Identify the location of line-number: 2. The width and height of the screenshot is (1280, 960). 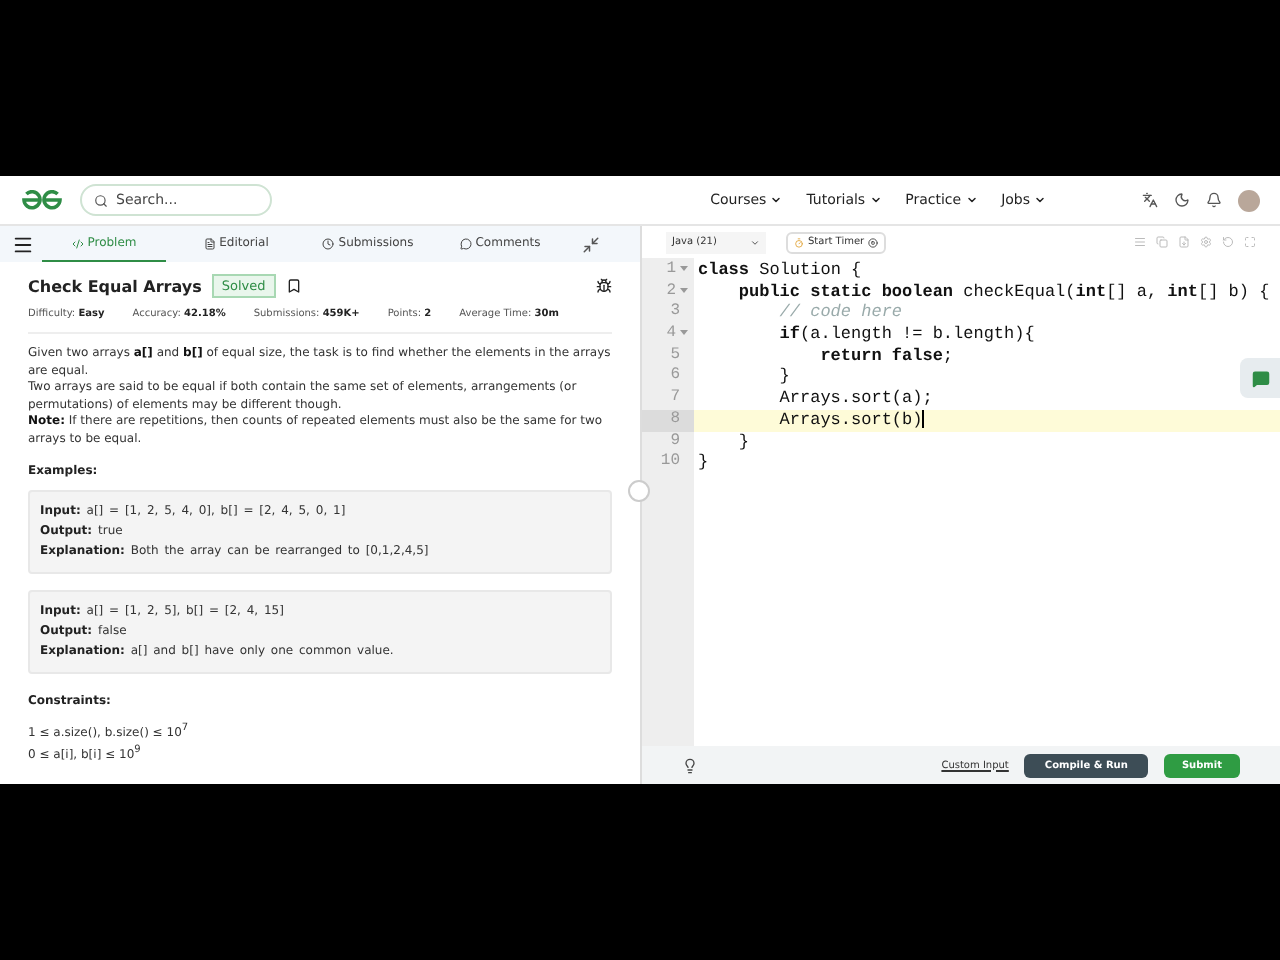
(668, 292).